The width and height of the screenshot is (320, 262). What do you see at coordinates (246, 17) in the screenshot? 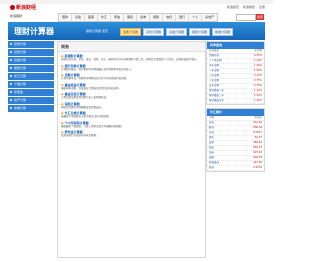
I see `search-input` at bounding box center [246, 17].